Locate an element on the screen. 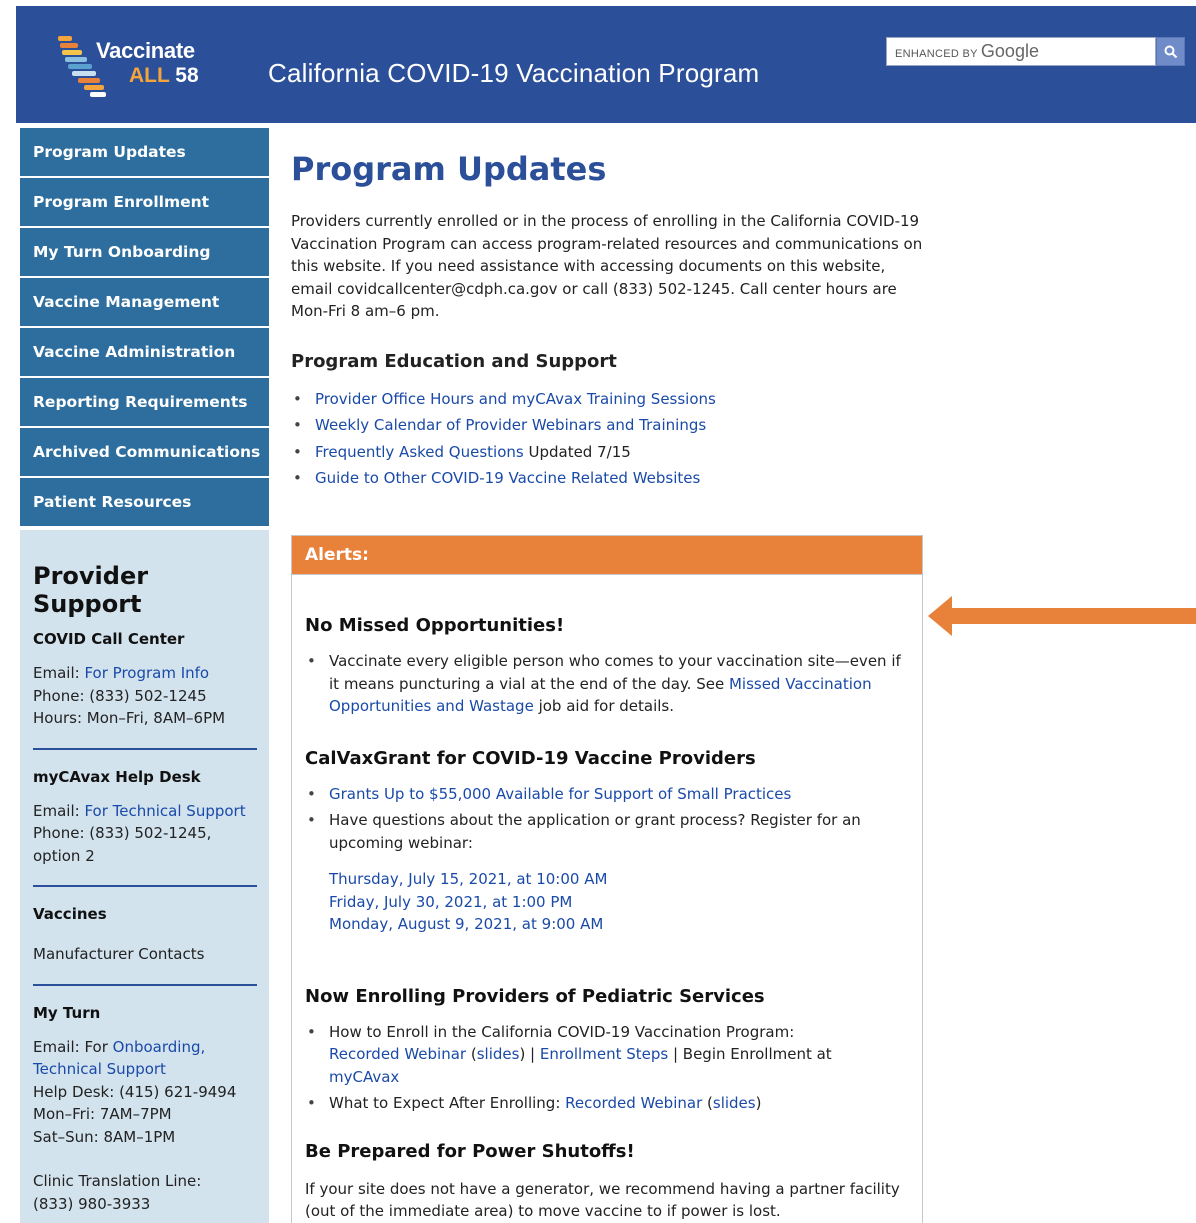 Image resolution: width=1196 pixels, height=1223 pixels. call-center-email: Email: For Program Info is located at coordinates (144, 673).